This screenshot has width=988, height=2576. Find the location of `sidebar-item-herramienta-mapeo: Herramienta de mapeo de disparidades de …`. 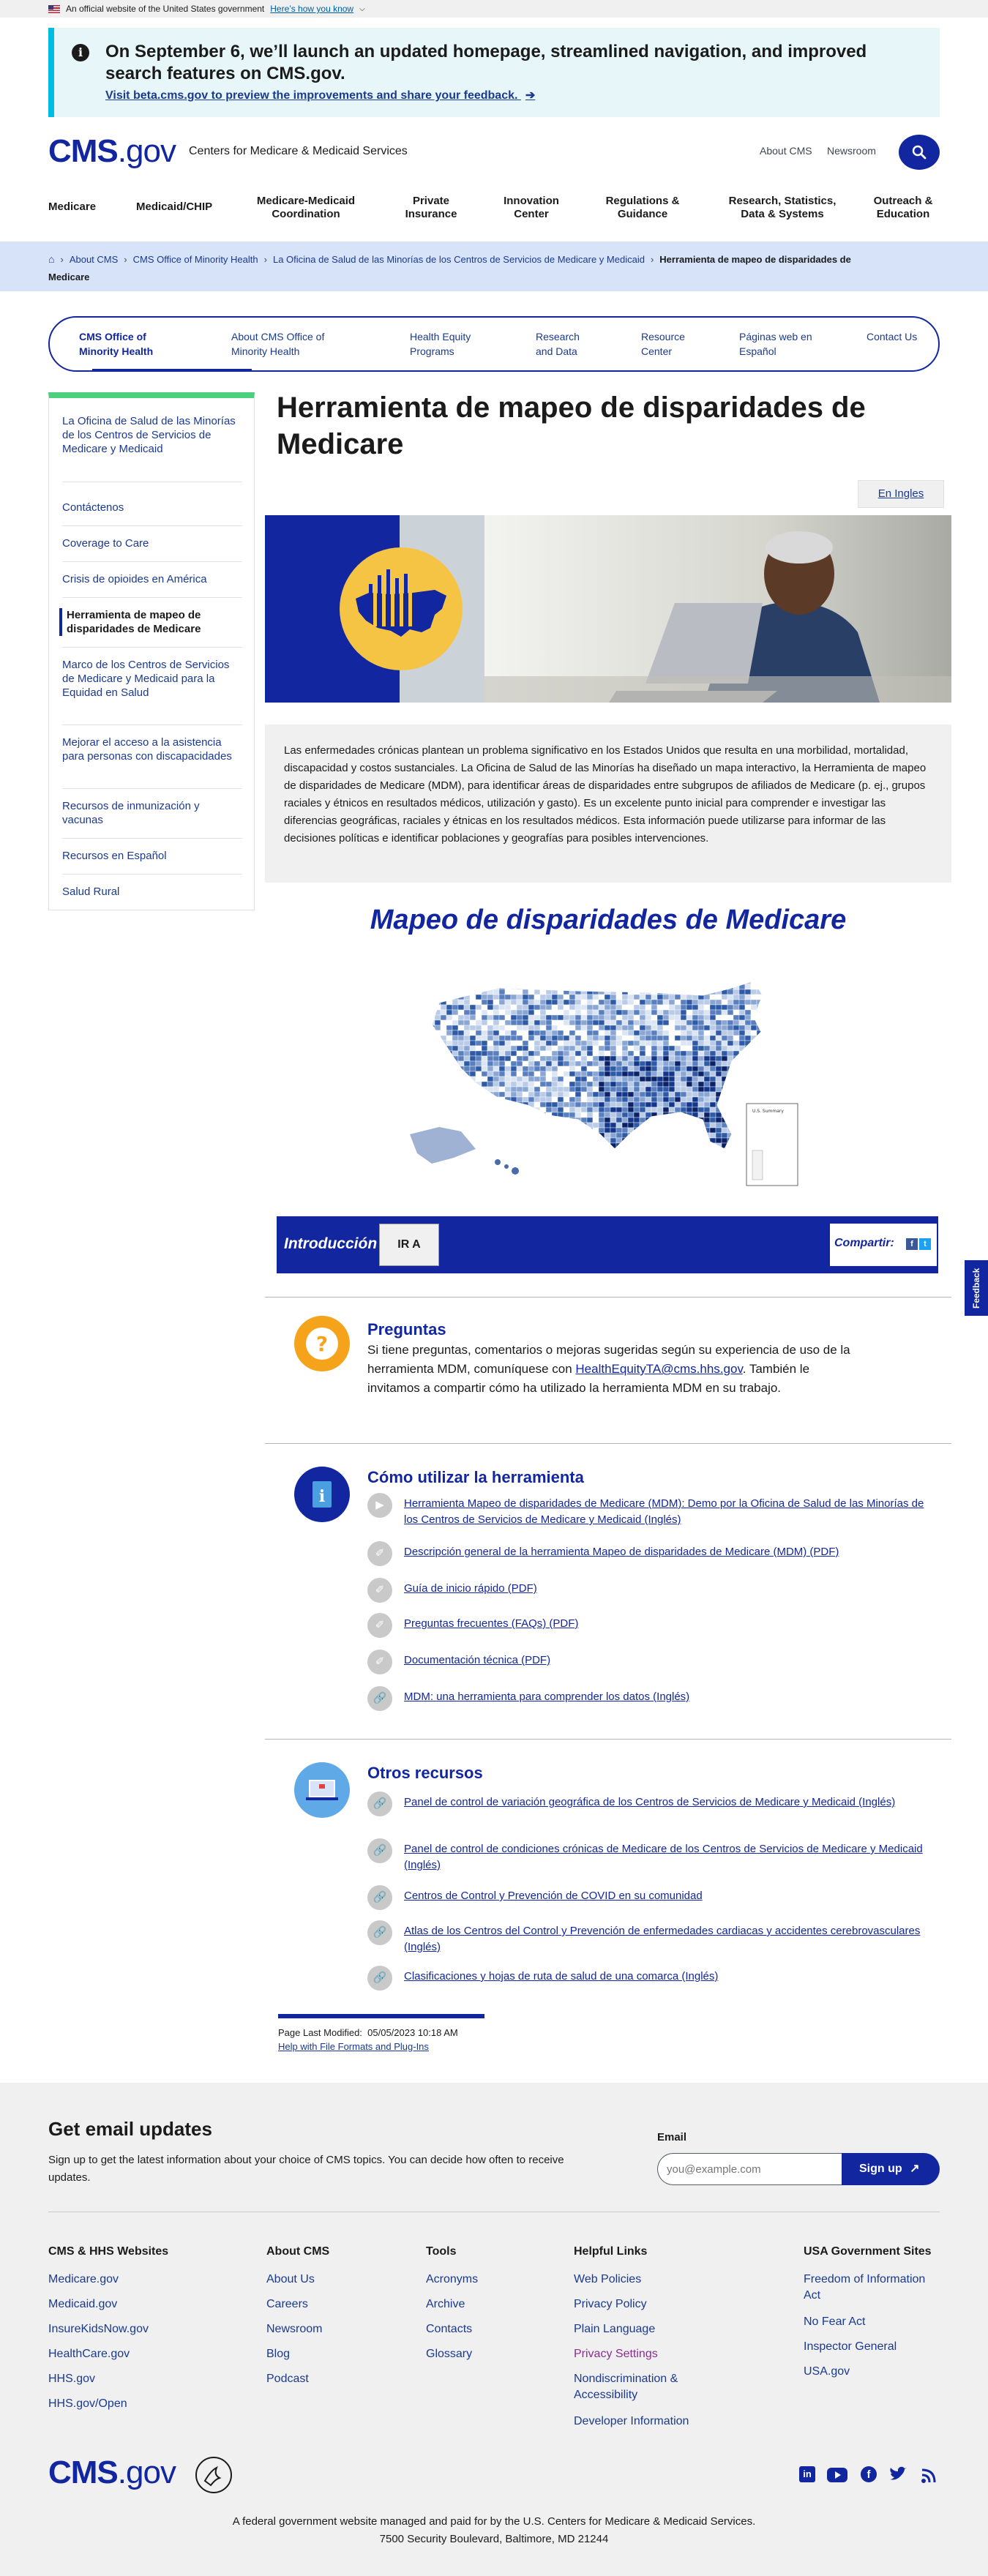

sidebar-item-herramienta-mapeo: Herramienta de mapeo de disparidades de … is located at coordinates (149, 622).